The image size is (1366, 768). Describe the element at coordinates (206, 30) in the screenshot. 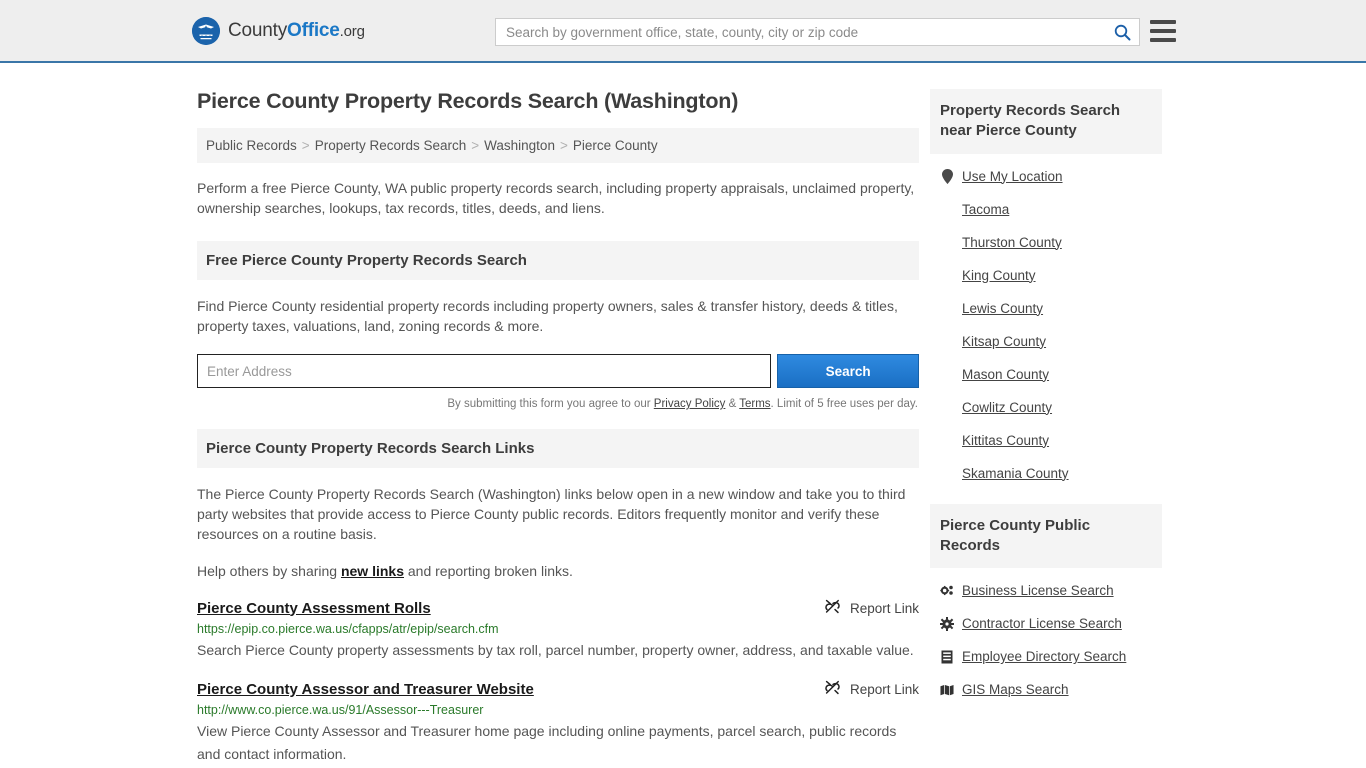

I see `eagle-shield-icon` at that location.